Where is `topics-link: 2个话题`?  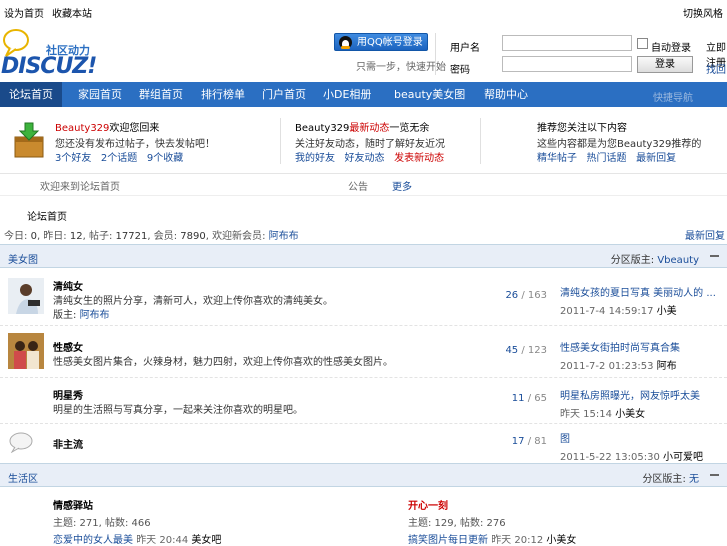
topics-link: 2个话题 is located at coordinates (119, 158).